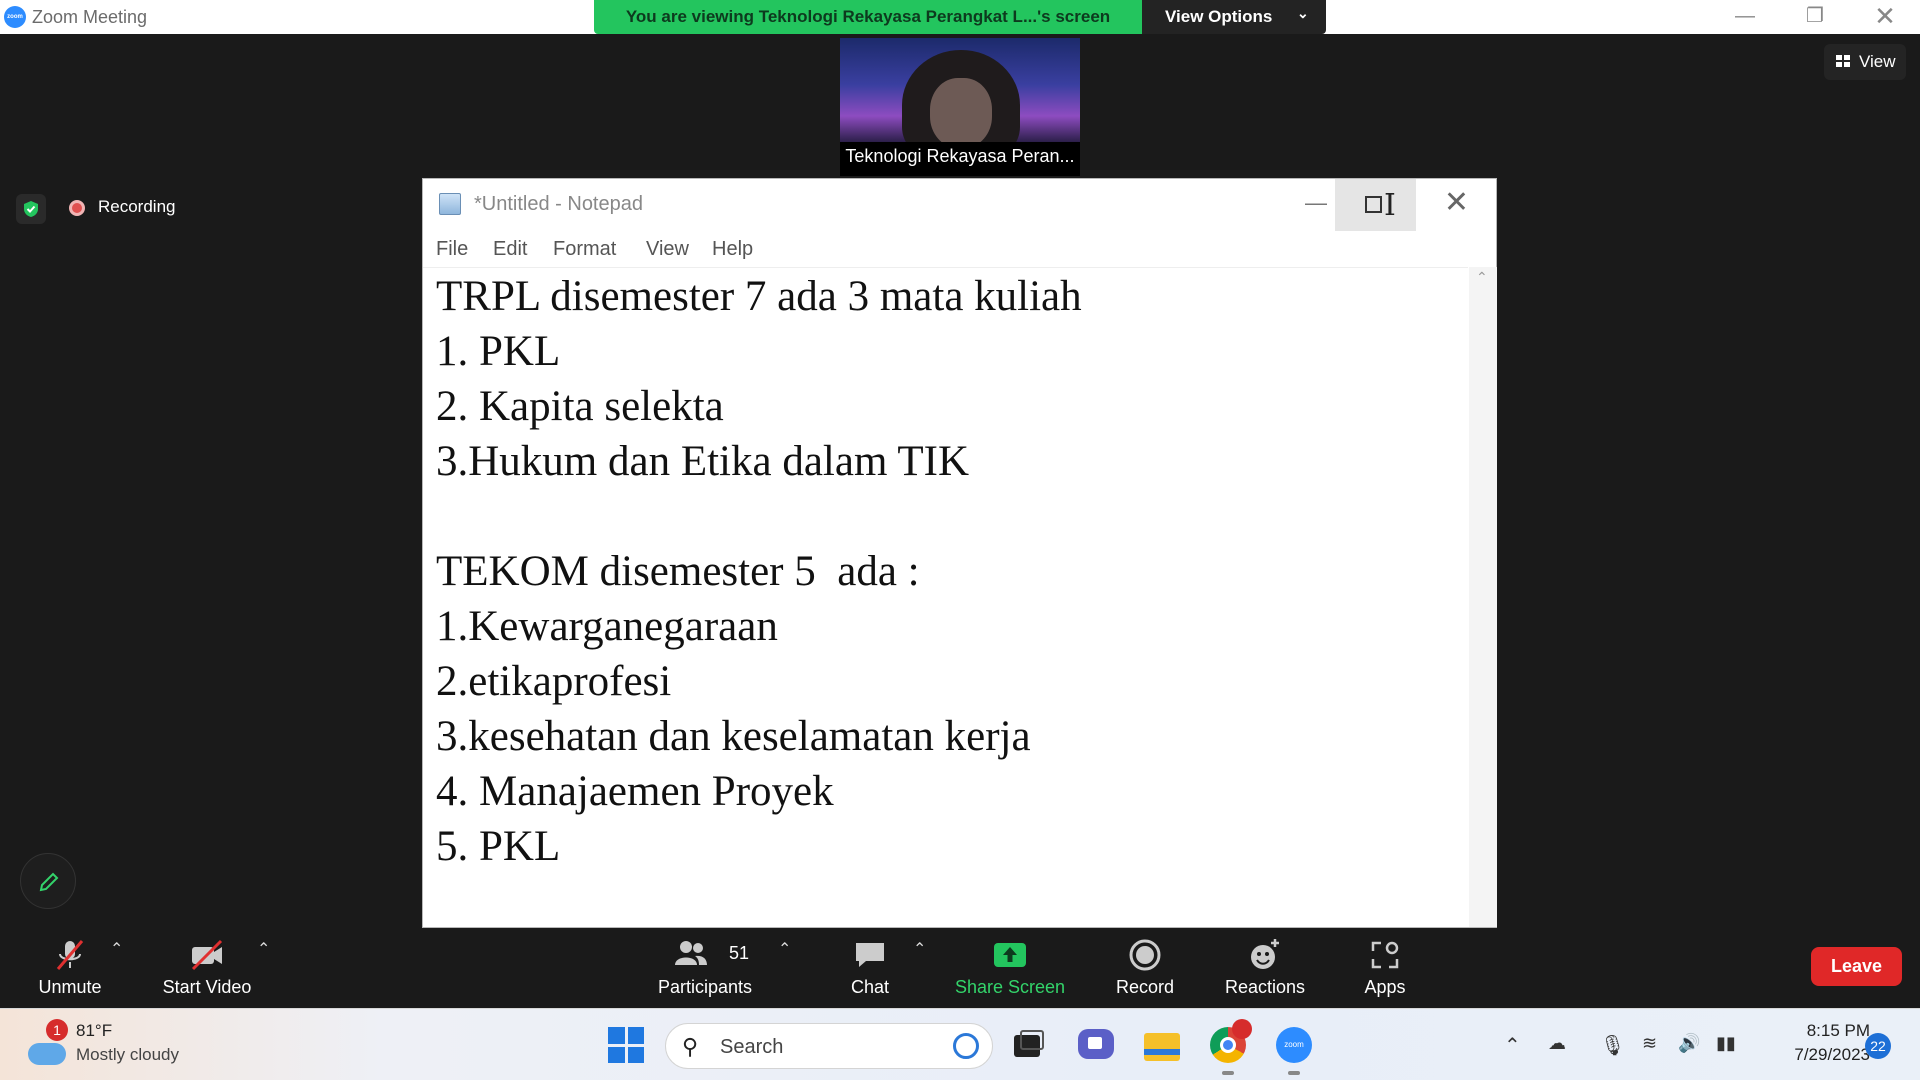 This screenshot has height=1080, width=1920. I want to click on apps-icon, so click(1385, 955).